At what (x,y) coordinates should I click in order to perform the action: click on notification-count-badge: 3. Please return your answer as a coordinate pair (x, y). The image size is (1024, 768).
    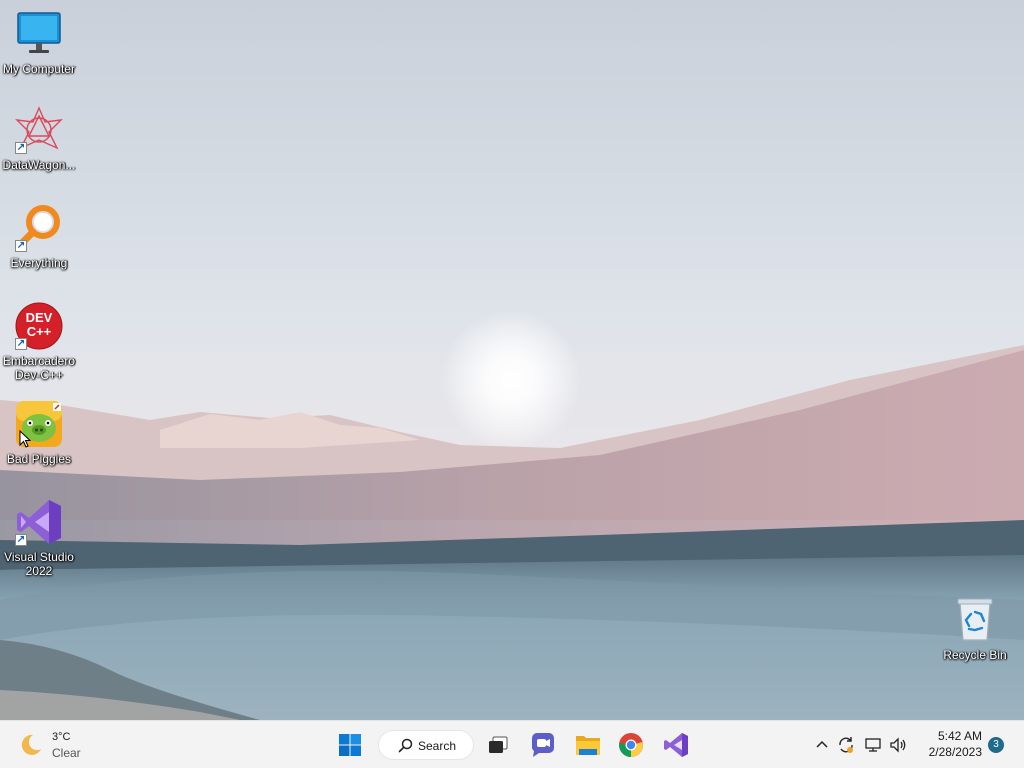
    Looking at the image, I should click on (996, 745).